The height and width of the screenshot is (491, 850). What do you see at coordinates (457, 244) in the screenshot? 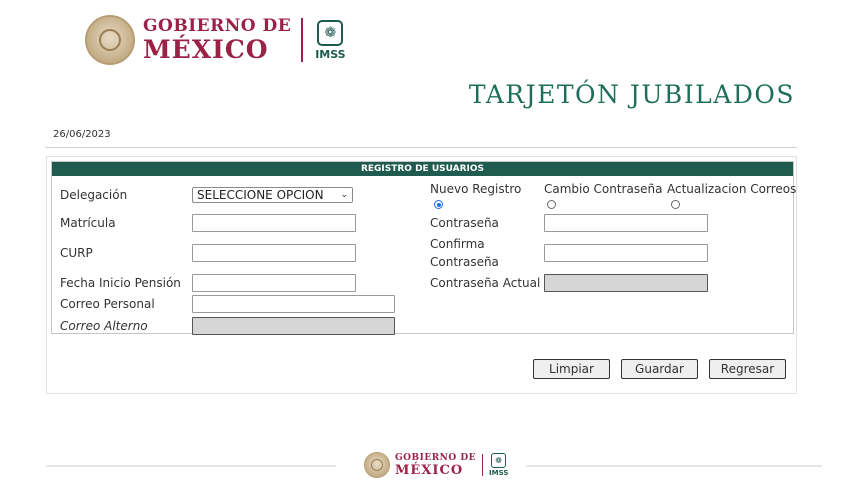
I see `confirma-label-line1: Confirma` at bounding box center [457, 244].